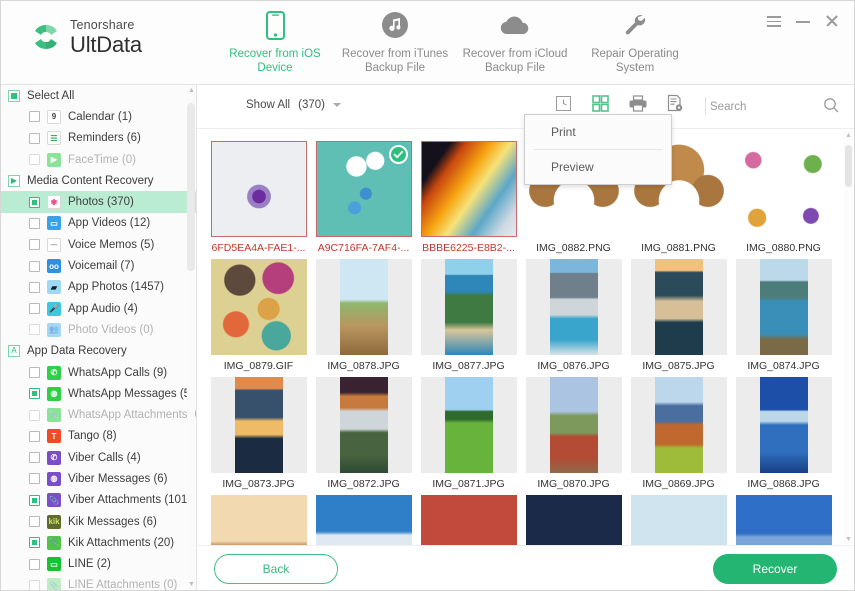  I want to click on thumbnail-cell: IMG_0877.JPG, so click(468, 314).